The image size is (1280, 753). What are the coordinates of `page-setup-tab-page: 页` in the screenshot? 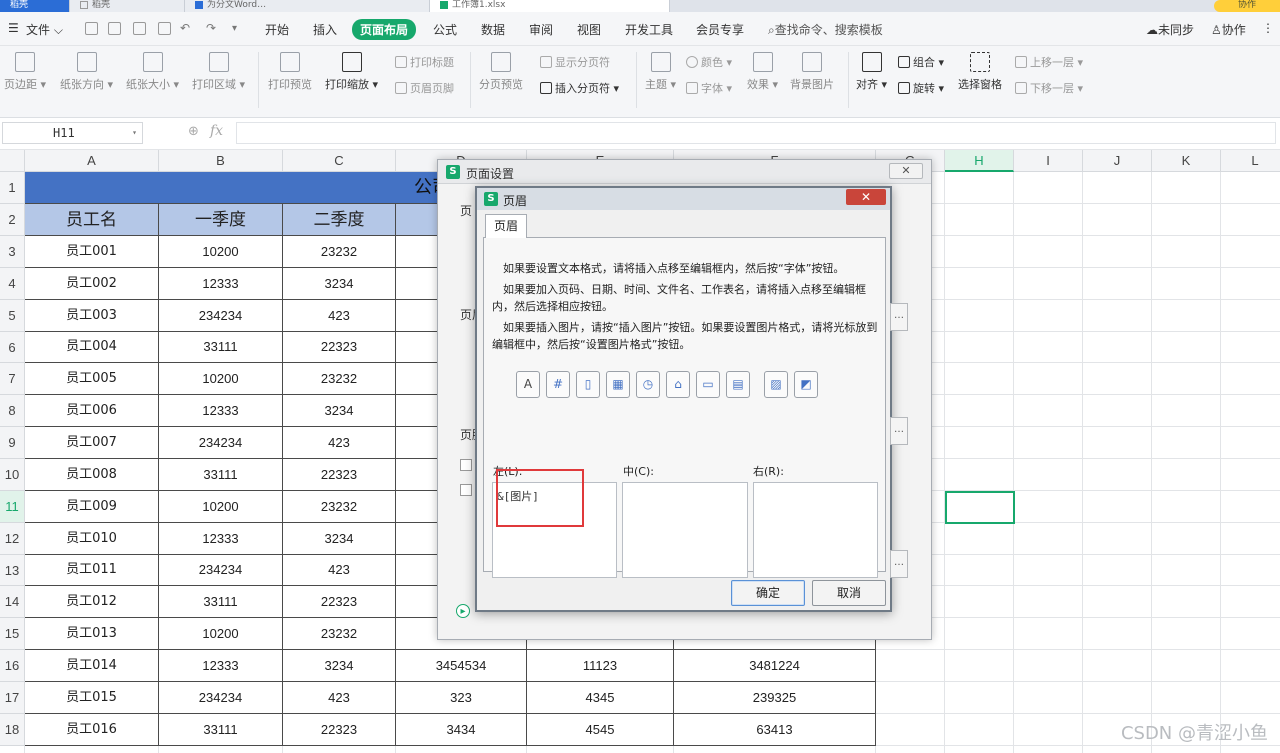 It's located at (466, 210).